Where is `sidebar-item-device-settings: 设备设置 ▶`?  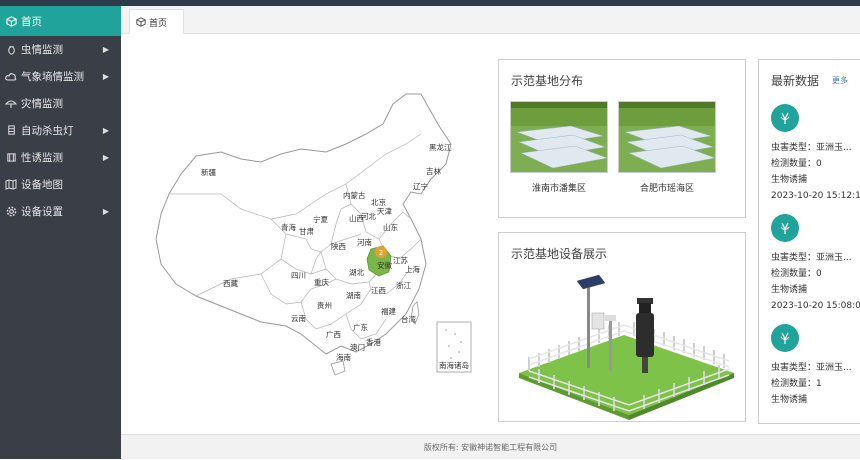 sidebar-item-device-settings: 设备设置 ▶ is located at coordinates (60, 211).